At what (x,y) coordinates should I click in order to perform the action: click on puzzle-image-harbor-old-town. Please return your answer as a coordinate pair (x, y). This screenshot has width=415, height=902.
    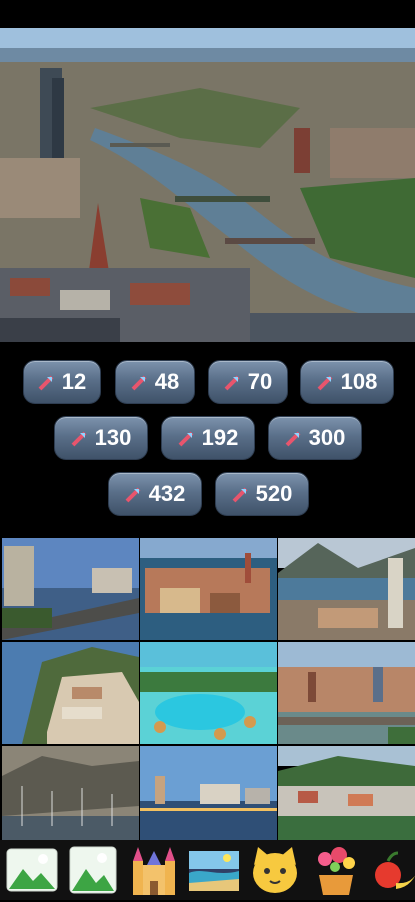
    Looking at the image, I should click on (208, 589).